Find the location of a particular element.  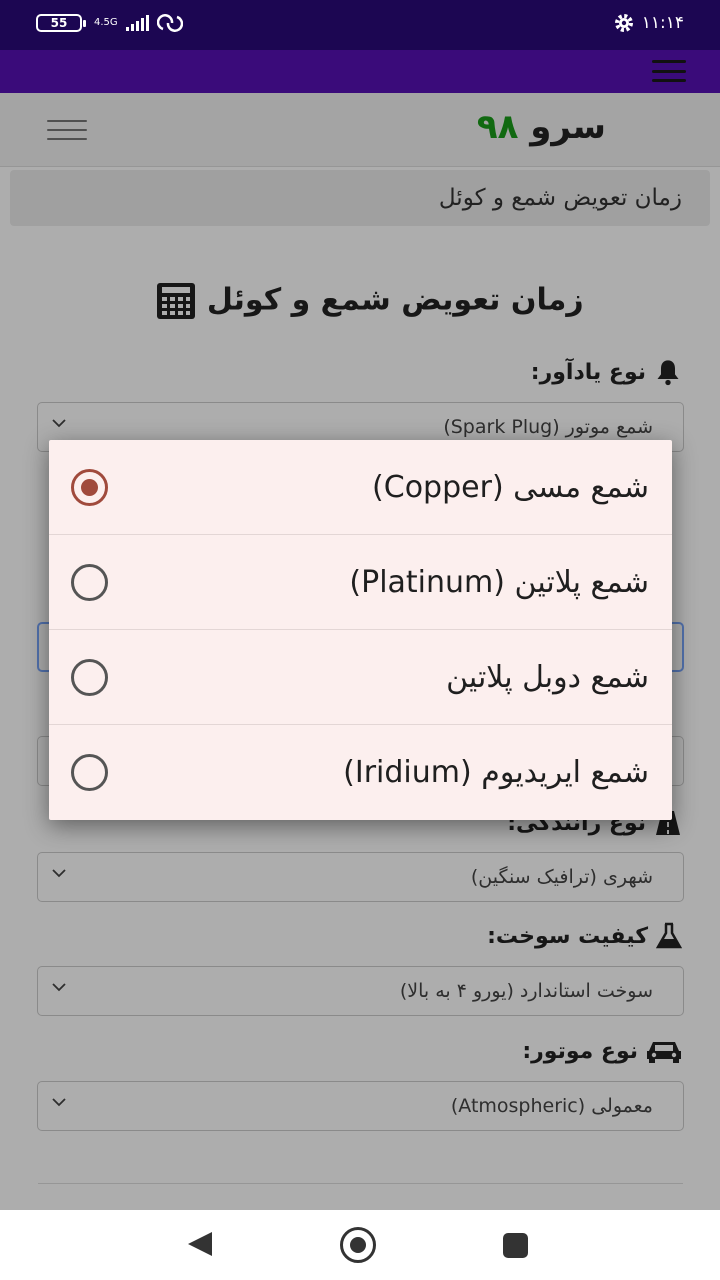

option-iridium: شمع ایریدیوم (Iridium) is located at coordinates (360, 772).